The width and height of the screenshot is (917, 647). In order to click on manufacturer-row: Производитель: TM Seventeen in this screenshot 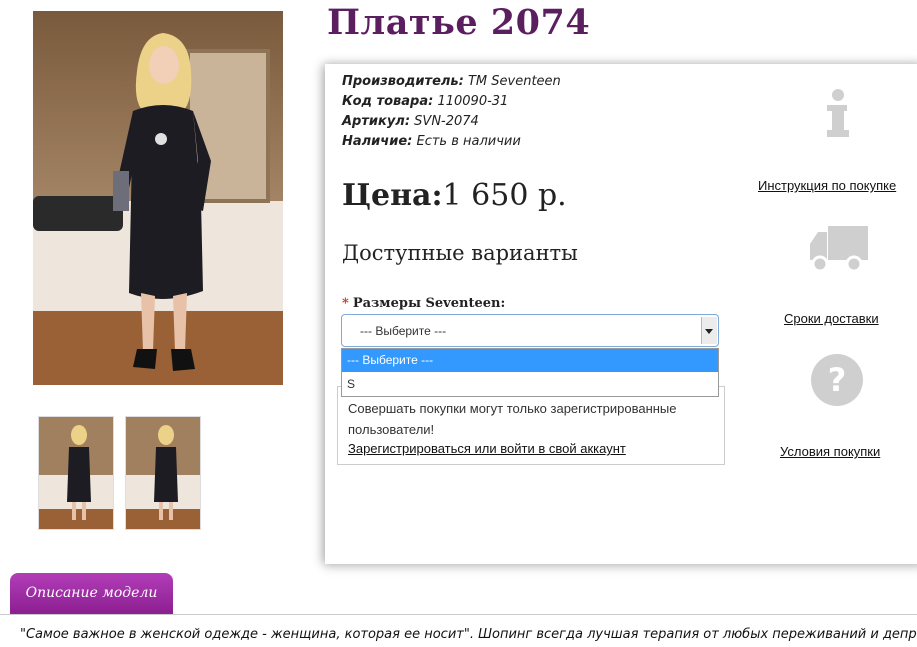, I will do `click(451, 82)`.